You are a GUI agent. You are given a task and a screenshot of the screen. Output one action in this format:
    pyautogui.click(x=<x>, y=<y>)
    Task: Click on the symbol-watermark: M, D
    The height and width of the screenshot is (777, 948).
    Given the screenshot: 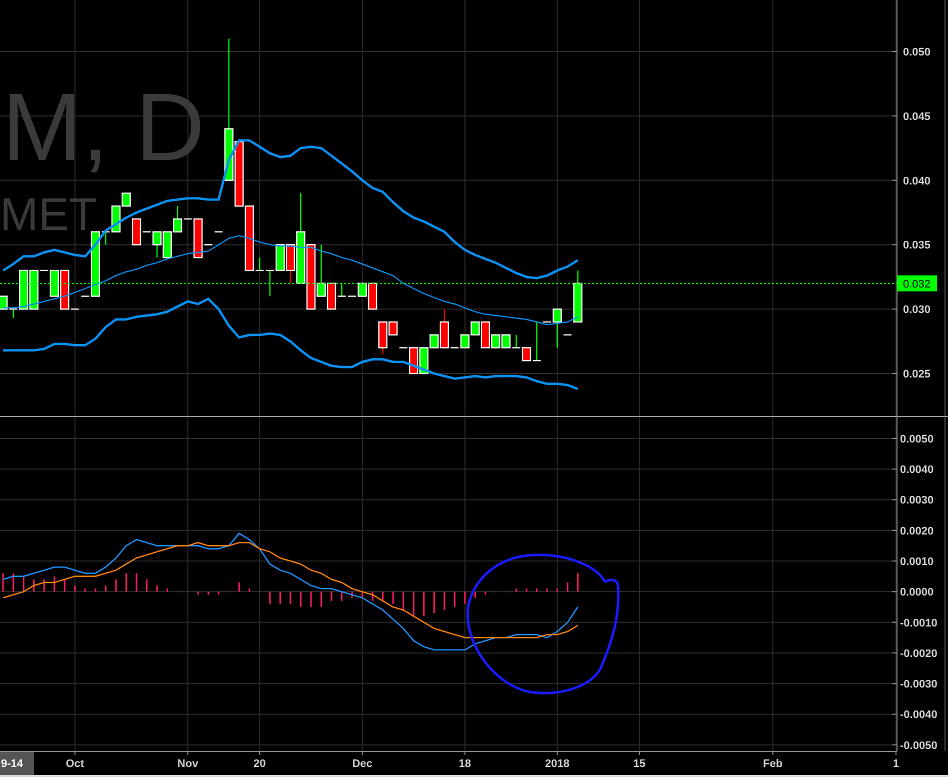 What is the action you would take?
    pyautogui.click(x=103, y=127)
    